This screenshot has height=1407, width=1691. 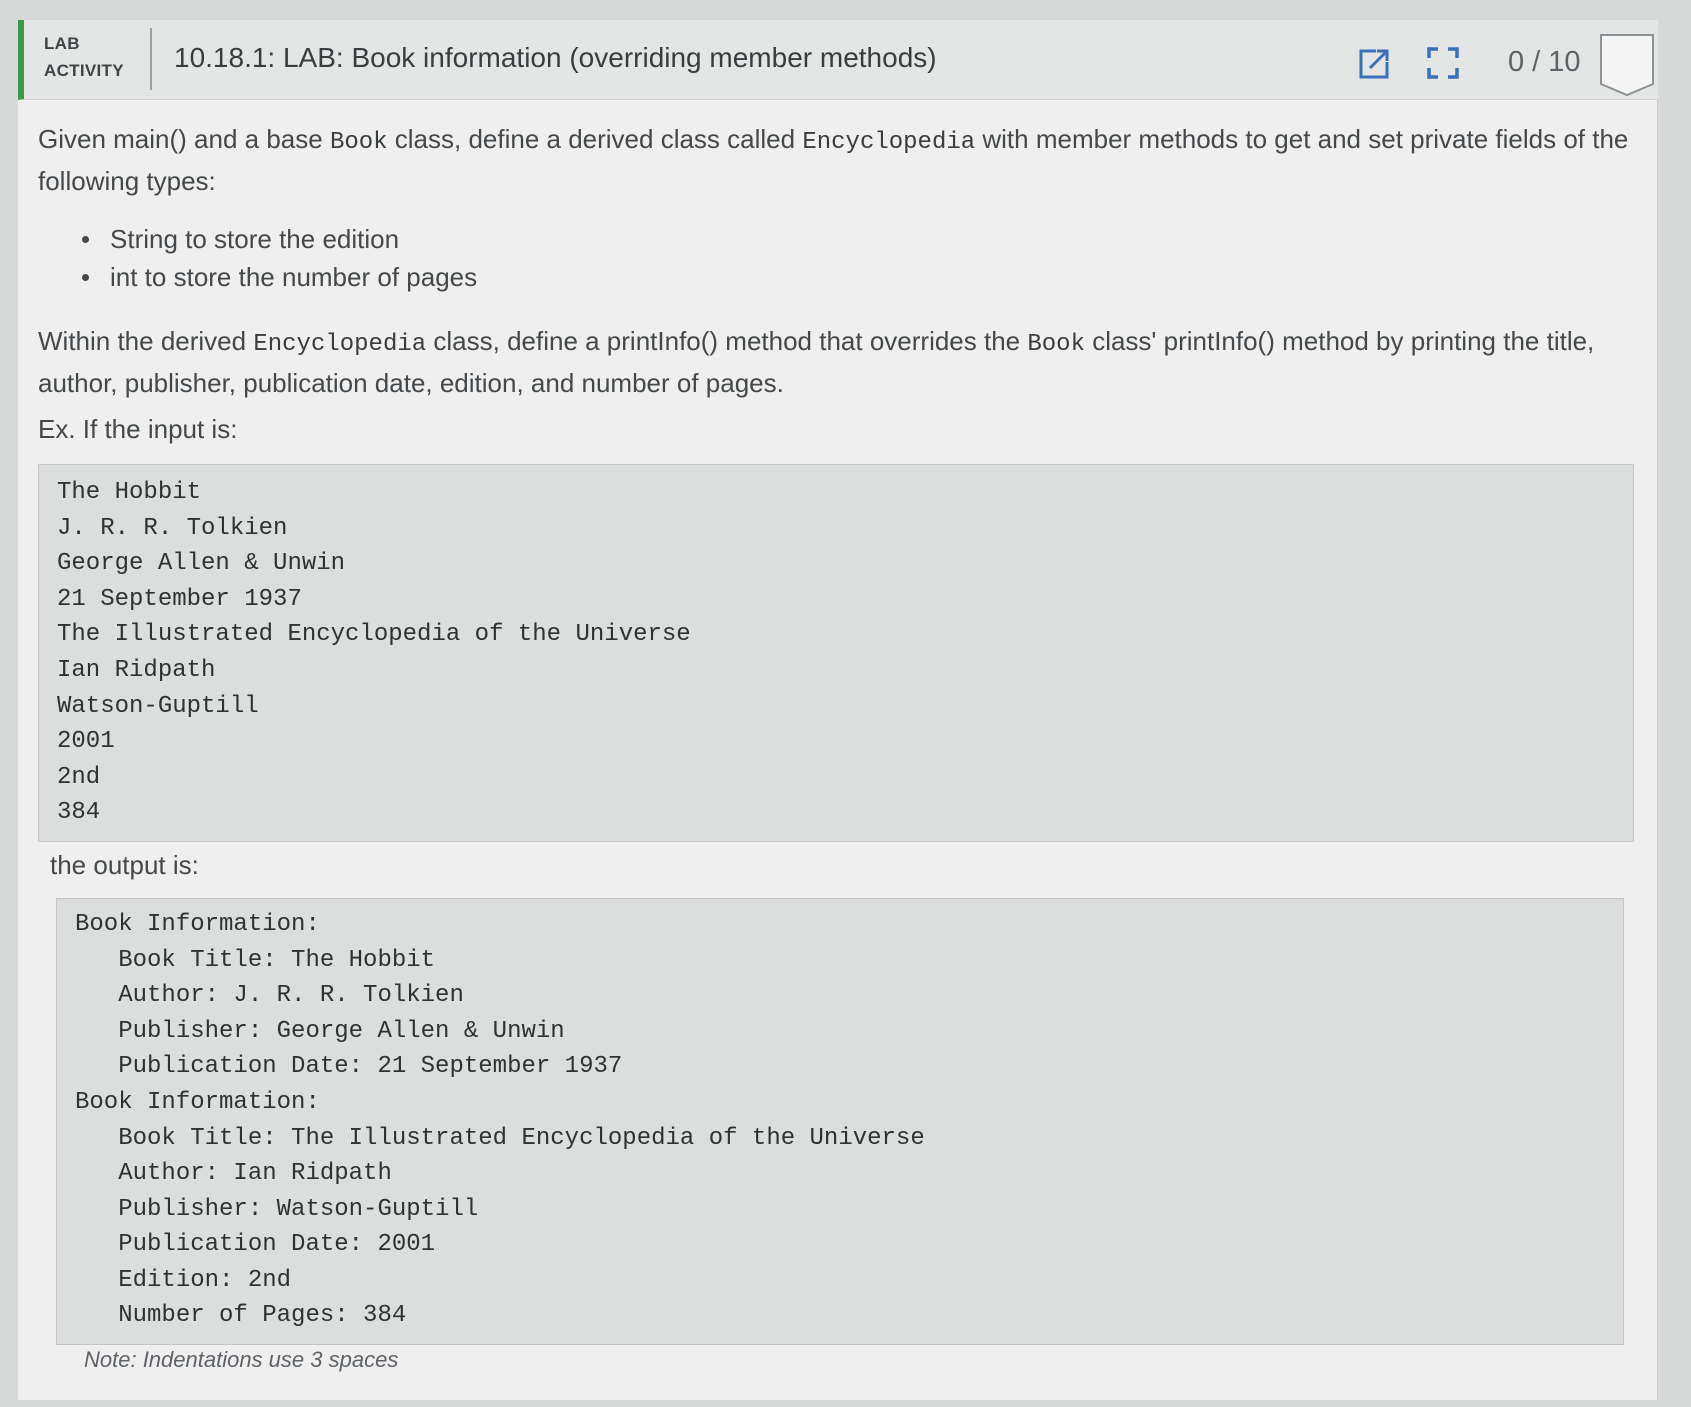 What do you see at coordinates (84, 70) in the screenshot?
I see `lab-tag-line2: ACTIVITY` at bounding box center [84, 70].